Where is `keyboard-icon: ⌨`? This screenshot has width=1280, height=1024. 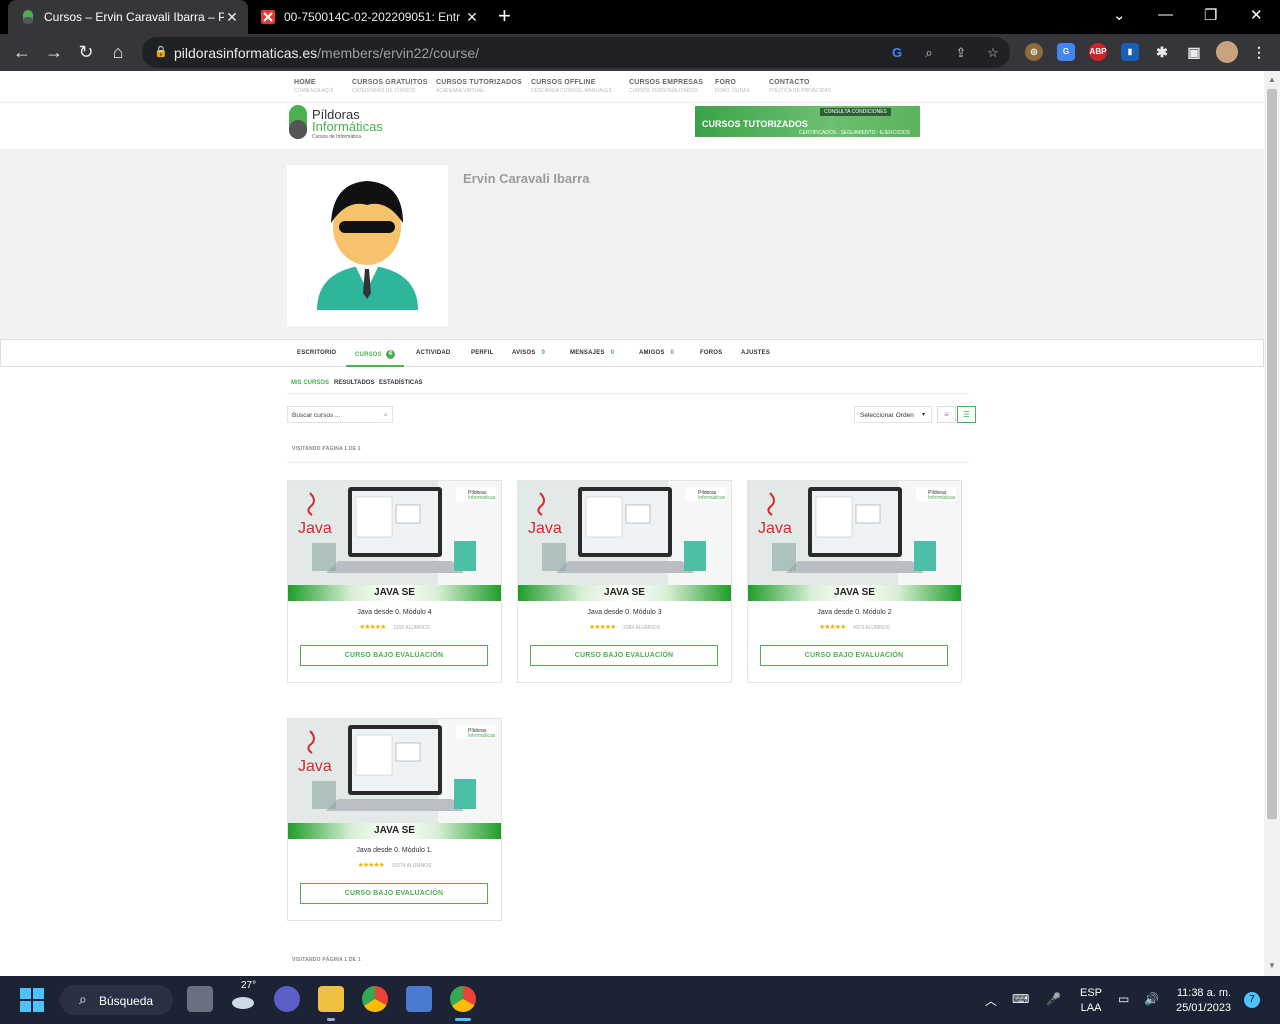
keyboard-icon: ⌨ is located at coordinates (1020, 999).